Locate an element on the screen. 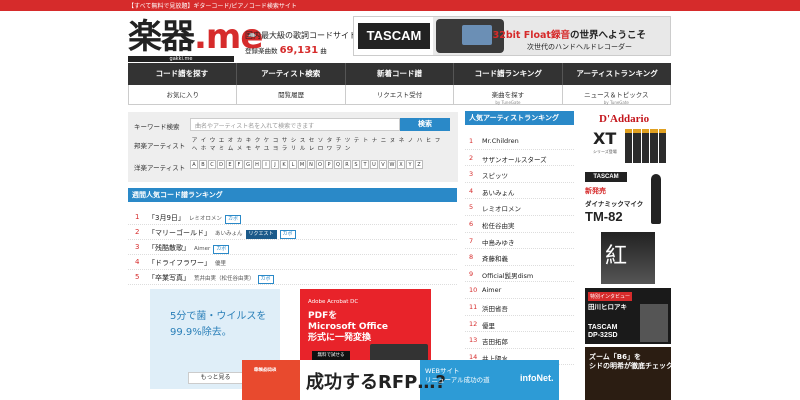 This screenshot has height=400, width=800. alphabet-link: E is located at coordinates (230, 164).